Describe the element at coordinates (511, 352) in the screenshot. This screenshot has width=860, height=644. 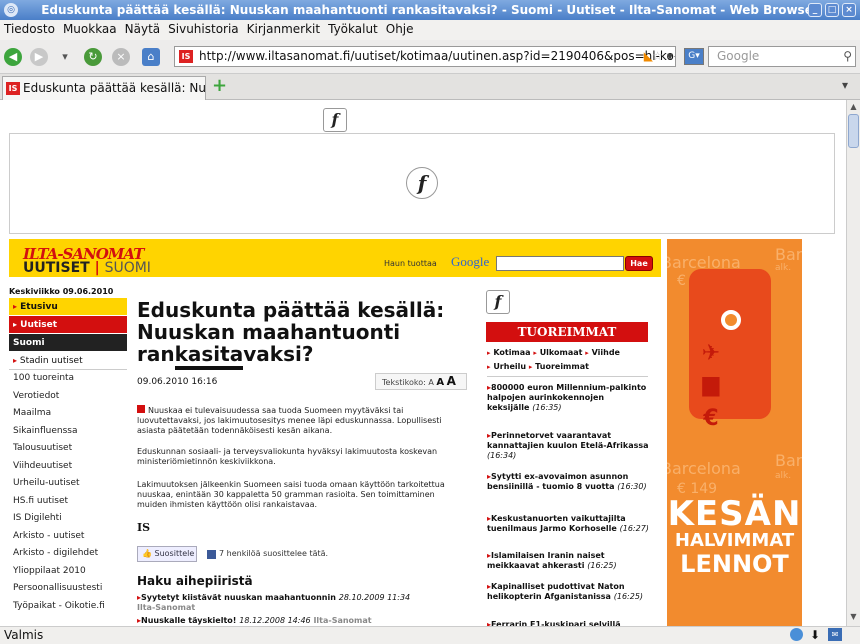
I see `category-link: Kotimaa` at that location.